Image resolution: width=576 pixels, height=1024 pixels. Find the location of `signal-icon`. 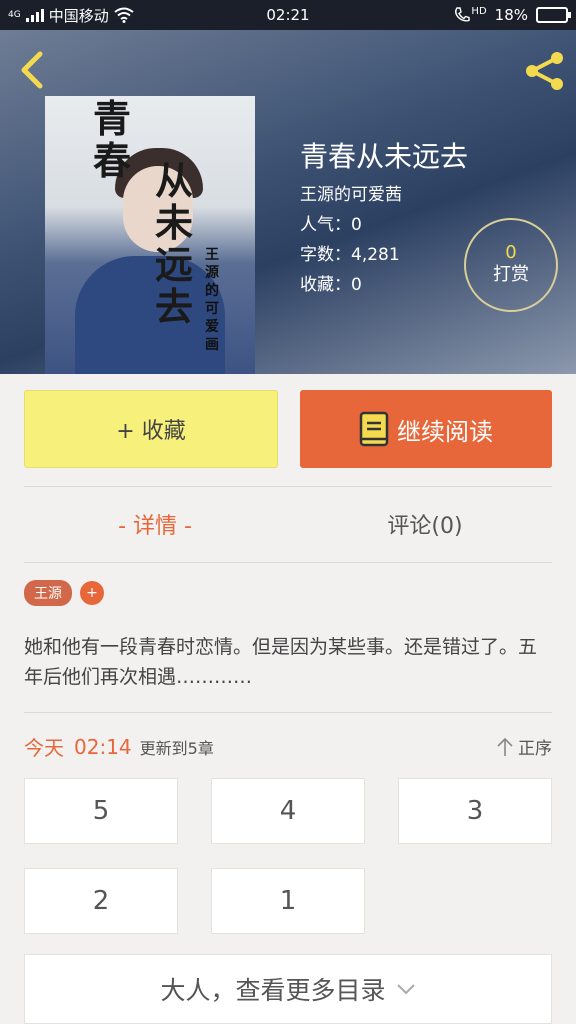

signal-icon is located at coordinates (34, 15).